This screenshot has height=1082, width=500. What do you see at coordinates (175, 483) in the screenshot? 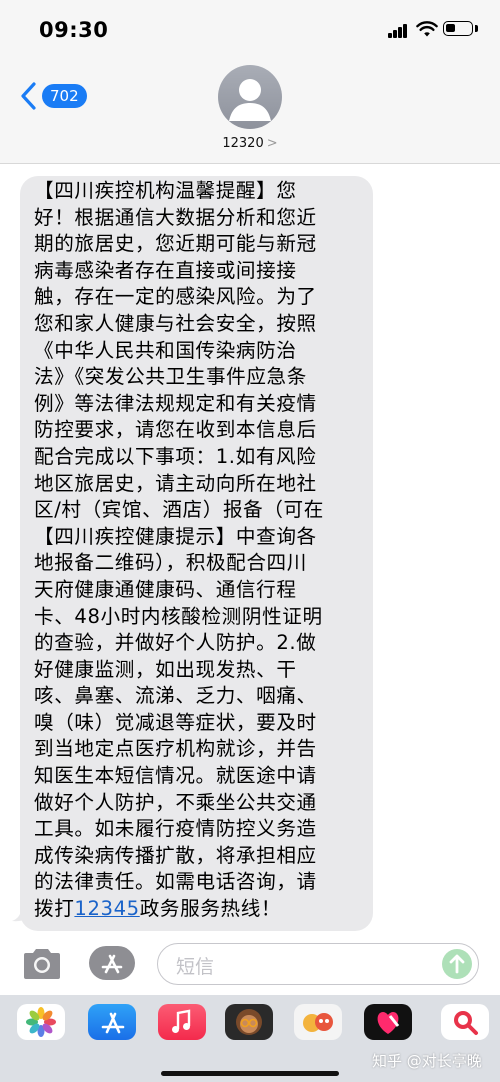
I see `message-line: 地区旅居史，请主动向所在地社` at bounding box center [175, 483].